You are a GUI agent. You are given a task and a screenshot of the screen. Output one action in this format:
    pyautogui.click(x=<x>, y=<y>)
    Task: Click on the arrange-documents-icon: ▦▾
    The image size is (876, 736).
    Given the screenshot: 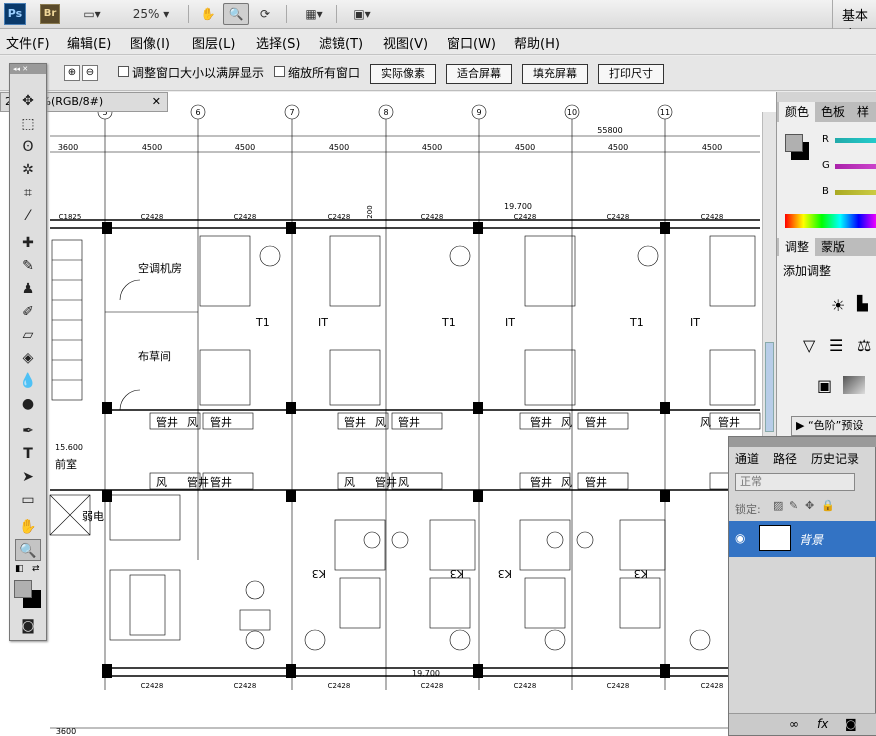 What is the action you would take?
    pyautogui.click(x=314, y=14)
    